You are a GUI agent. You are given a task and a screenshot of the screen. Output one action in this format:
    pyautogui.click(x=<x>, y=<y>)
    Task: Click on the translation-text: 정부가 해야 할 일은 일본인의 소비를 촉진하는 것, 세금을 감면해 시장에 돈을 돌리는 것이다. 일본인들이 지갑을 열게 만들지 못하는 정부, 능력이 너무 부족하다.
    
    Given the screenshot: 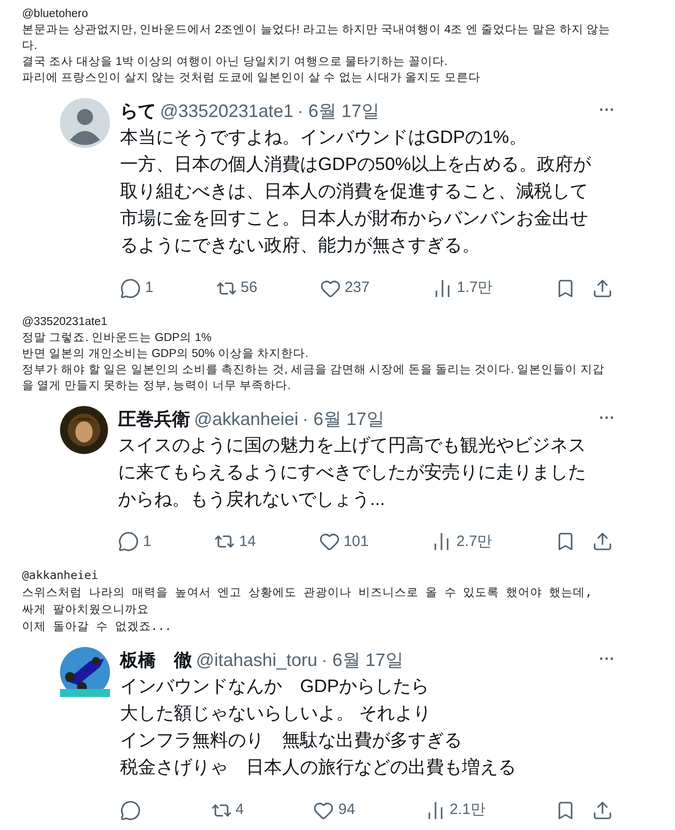 What is the action you would take?
    pyautogui.click(x=314, y=378)
    